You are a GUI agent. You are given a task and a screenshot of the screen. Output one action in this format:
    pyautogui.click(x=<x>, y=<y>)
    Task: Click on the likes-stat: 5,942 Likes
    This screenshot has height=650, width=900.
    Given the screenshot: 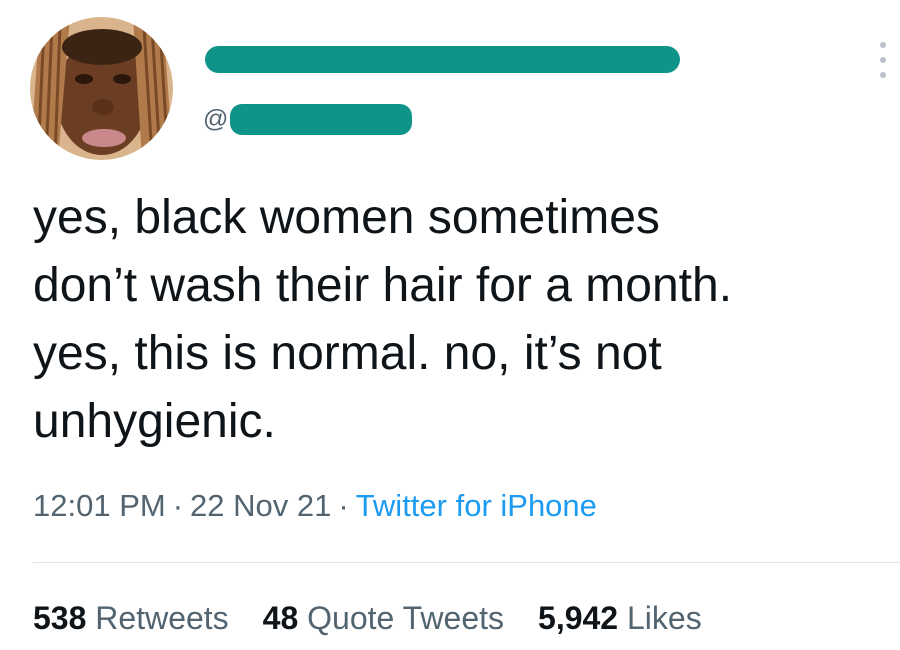 What is the action you would take?
    pyautogui.click(x=620, y=618)
    